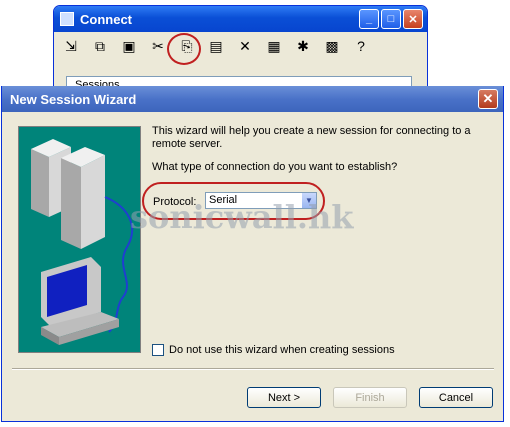  What do you see at coordinates (456, 397) in the screenshot?
I see `cancel-button: Cancel` at bounding box center [456, 397].